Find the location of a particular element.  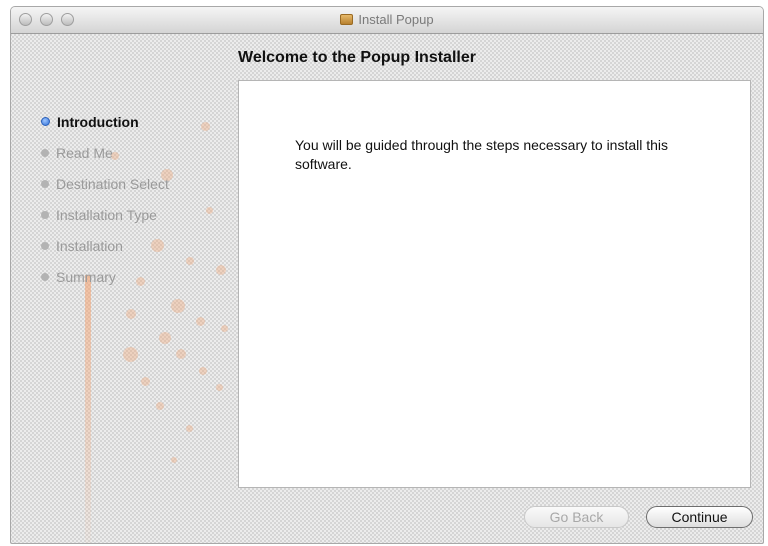

step-label: Installation Type is located at coordinates (106, 214).